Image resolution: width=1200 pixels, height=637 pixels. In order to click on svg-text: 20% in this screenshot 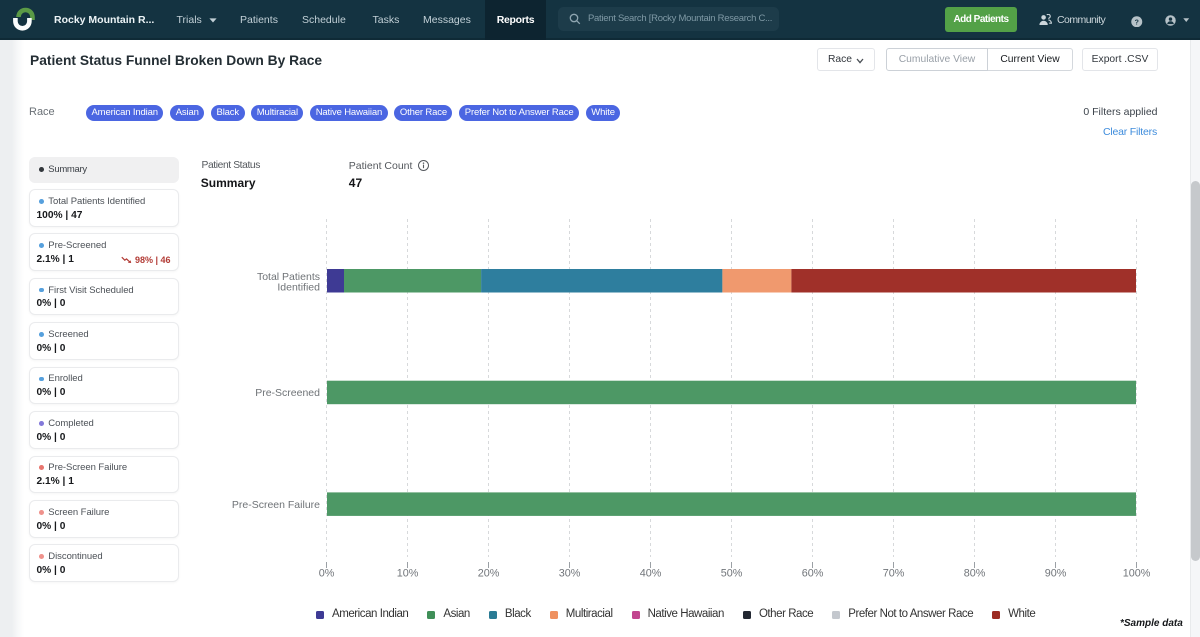, I will do `click(489, 574)`.